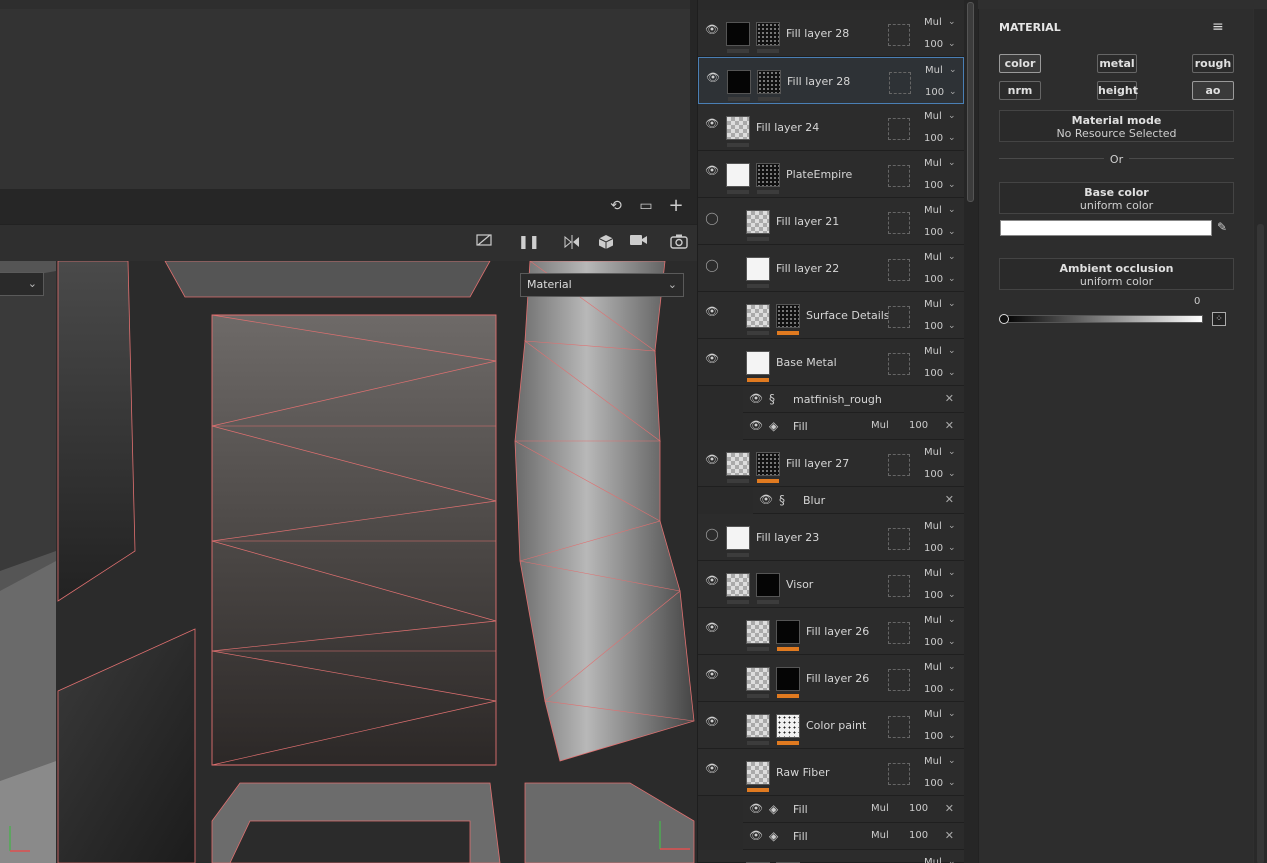 Image resolution: width=1267 pixels, height=863 pixels. I want to click on channel-ao-button: ao, so click(1213, 90).